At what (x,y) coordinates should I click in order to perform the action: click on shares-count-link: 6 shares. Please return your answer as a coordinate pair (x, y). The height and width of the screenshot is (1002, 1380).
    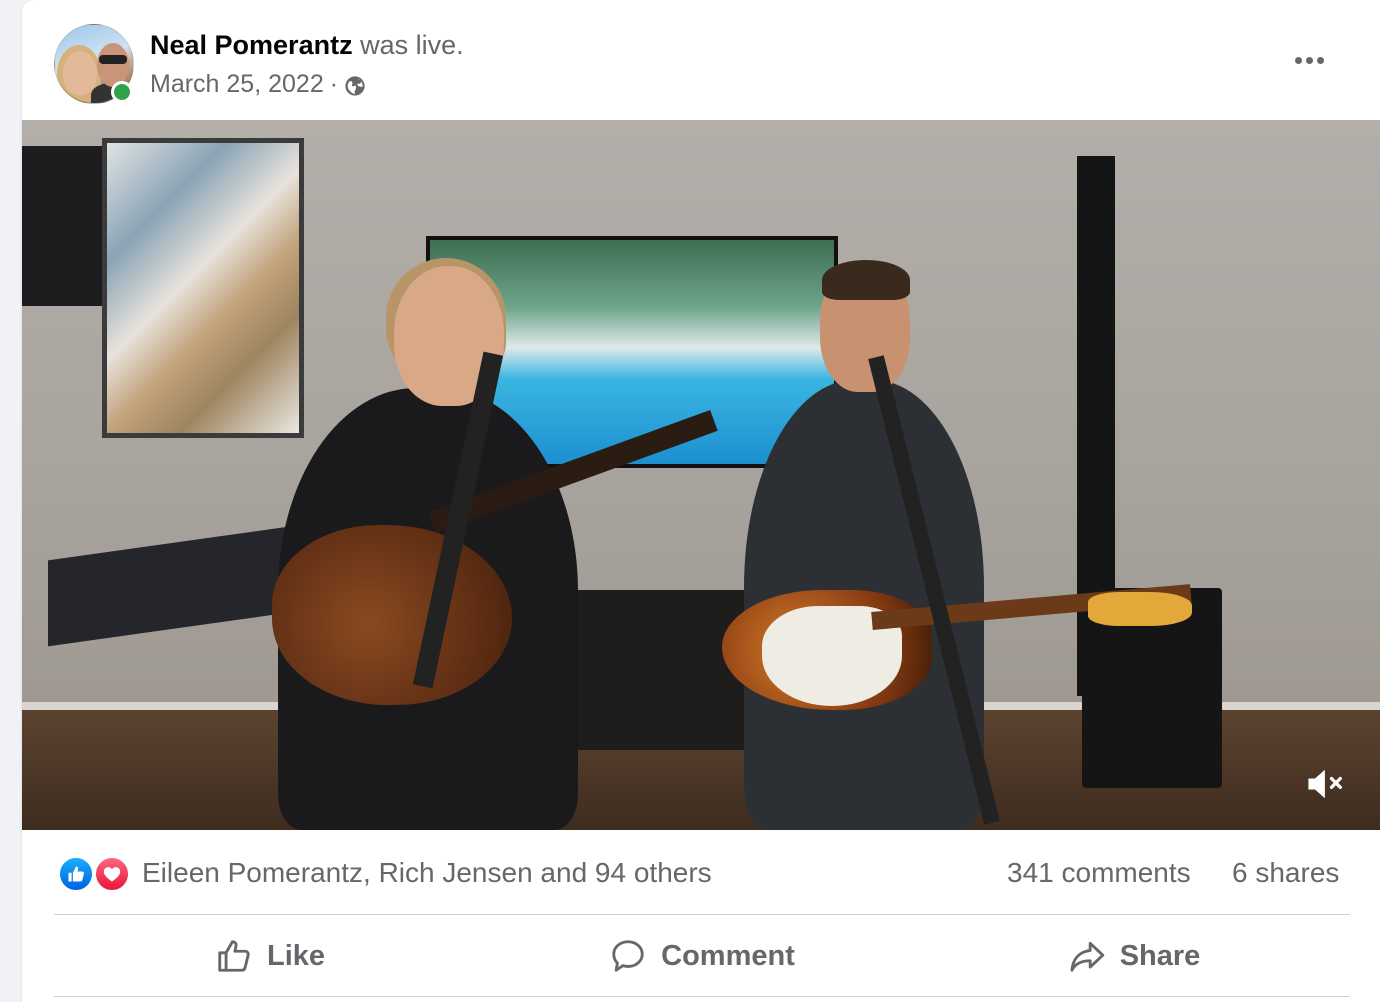
    Looking at the image, I should click on (1285, 873).